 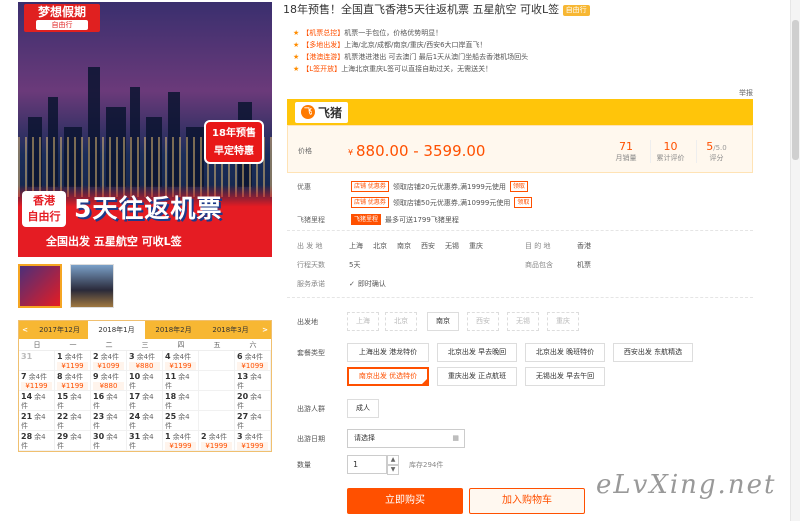 I want to click on opt-depart-beijing: 北京, so click(x=401, y=321).